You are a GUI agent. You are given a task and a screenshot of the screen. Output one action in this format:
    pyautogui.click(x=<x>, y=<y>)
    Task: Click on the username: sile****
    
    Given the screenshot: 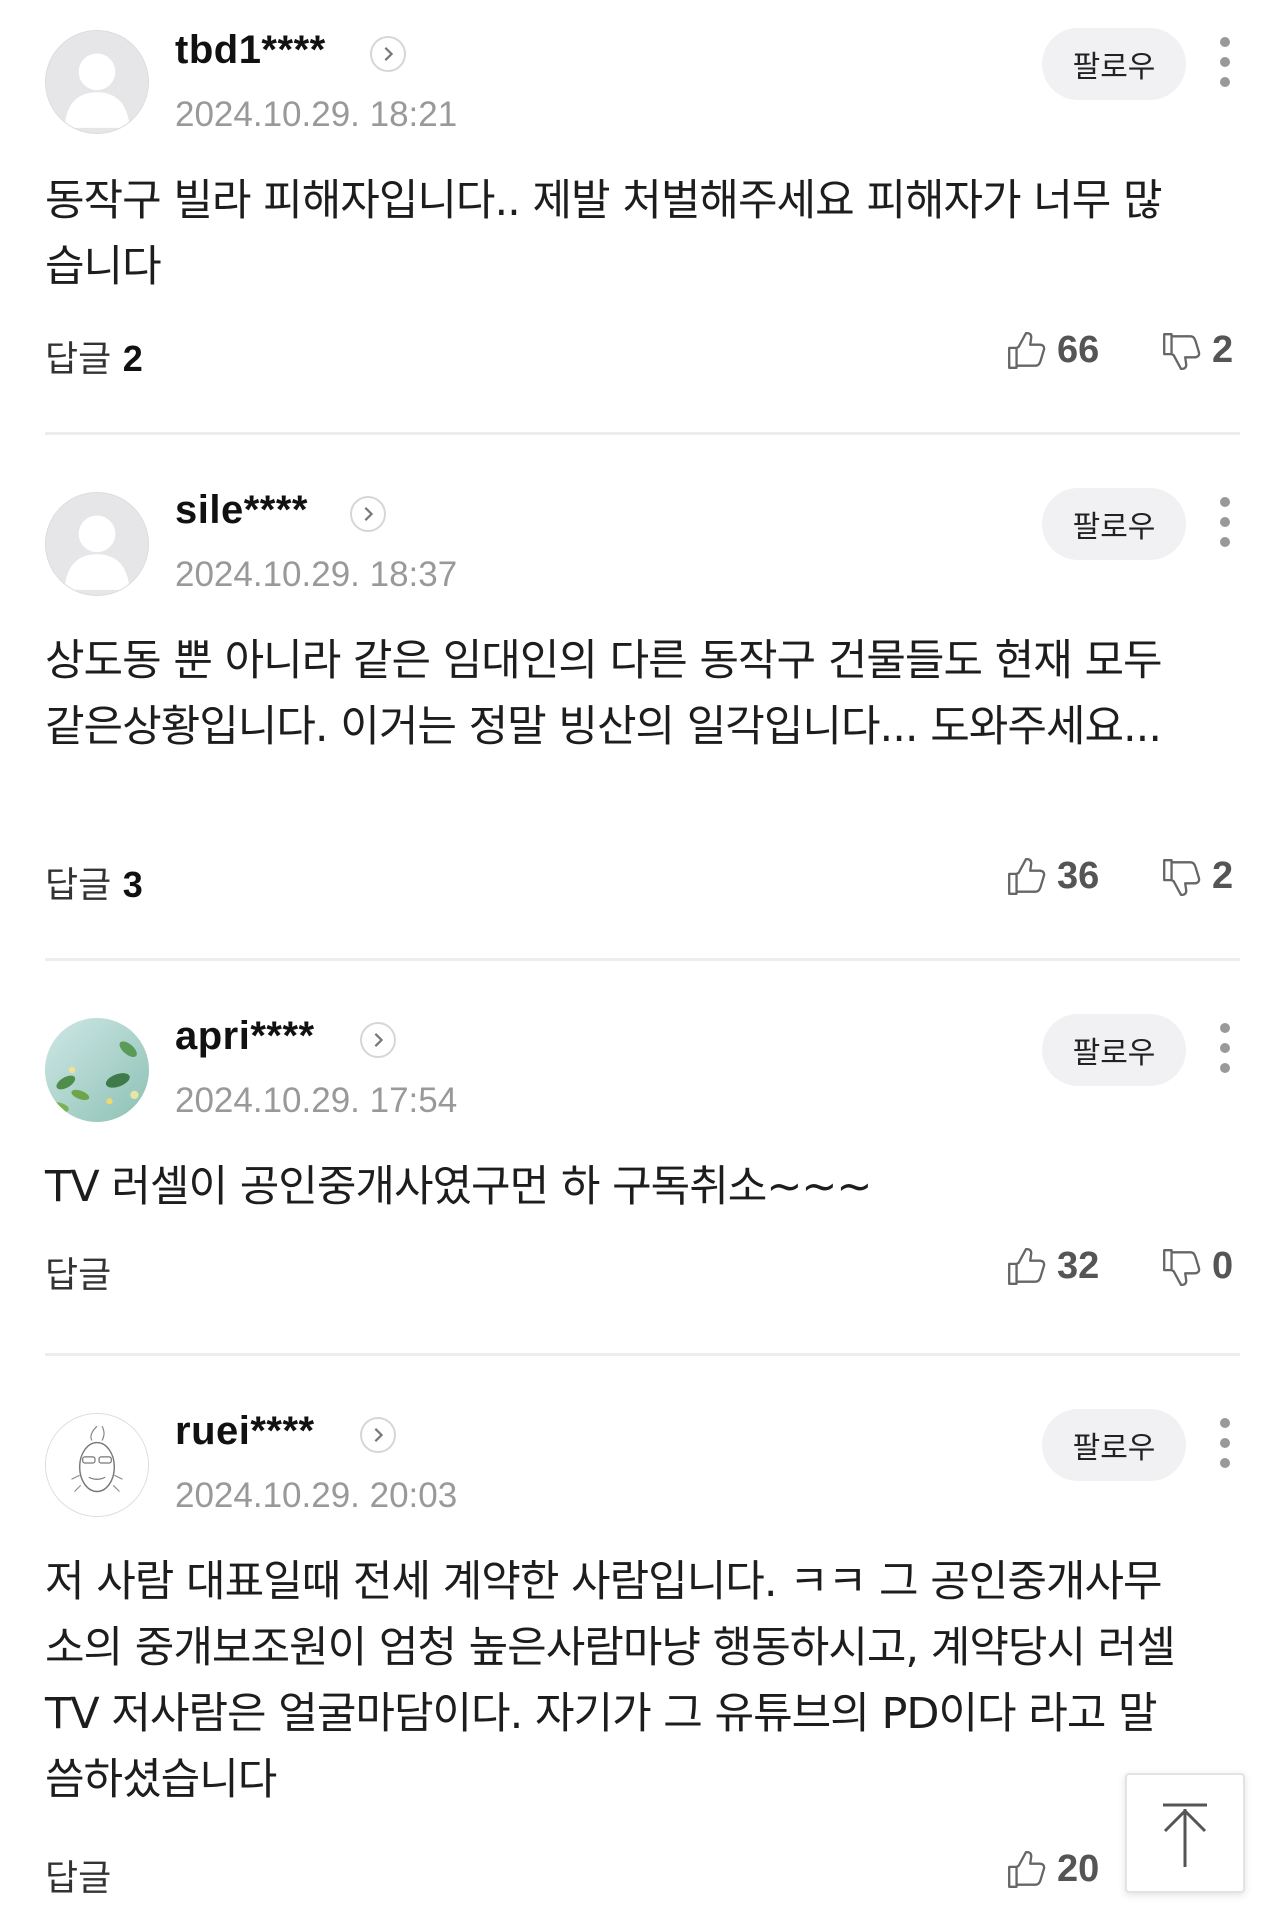 What is the action you would take?
    pyautogui.click(x=241, y=510)
    